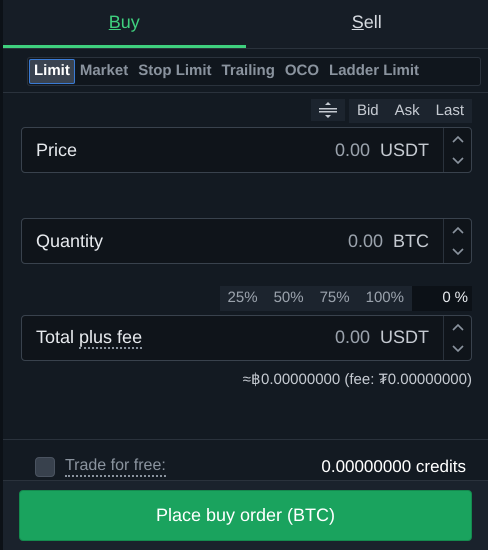  Describe the element at coordinates (357, 380) in the screenshot. I see `fee-note: ≈฿0.00000000 (fee: ₮0.00000000)` at that location.